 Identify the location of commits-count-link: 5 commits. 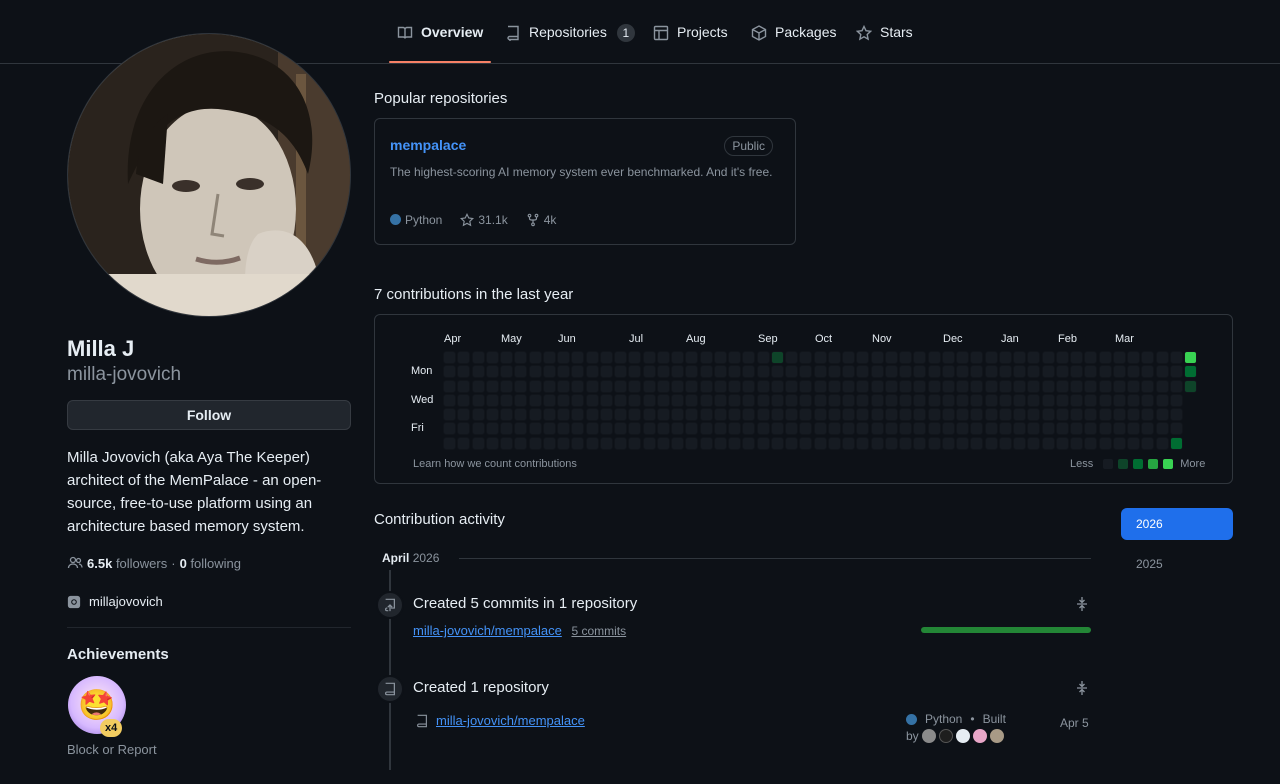
(598, 631).